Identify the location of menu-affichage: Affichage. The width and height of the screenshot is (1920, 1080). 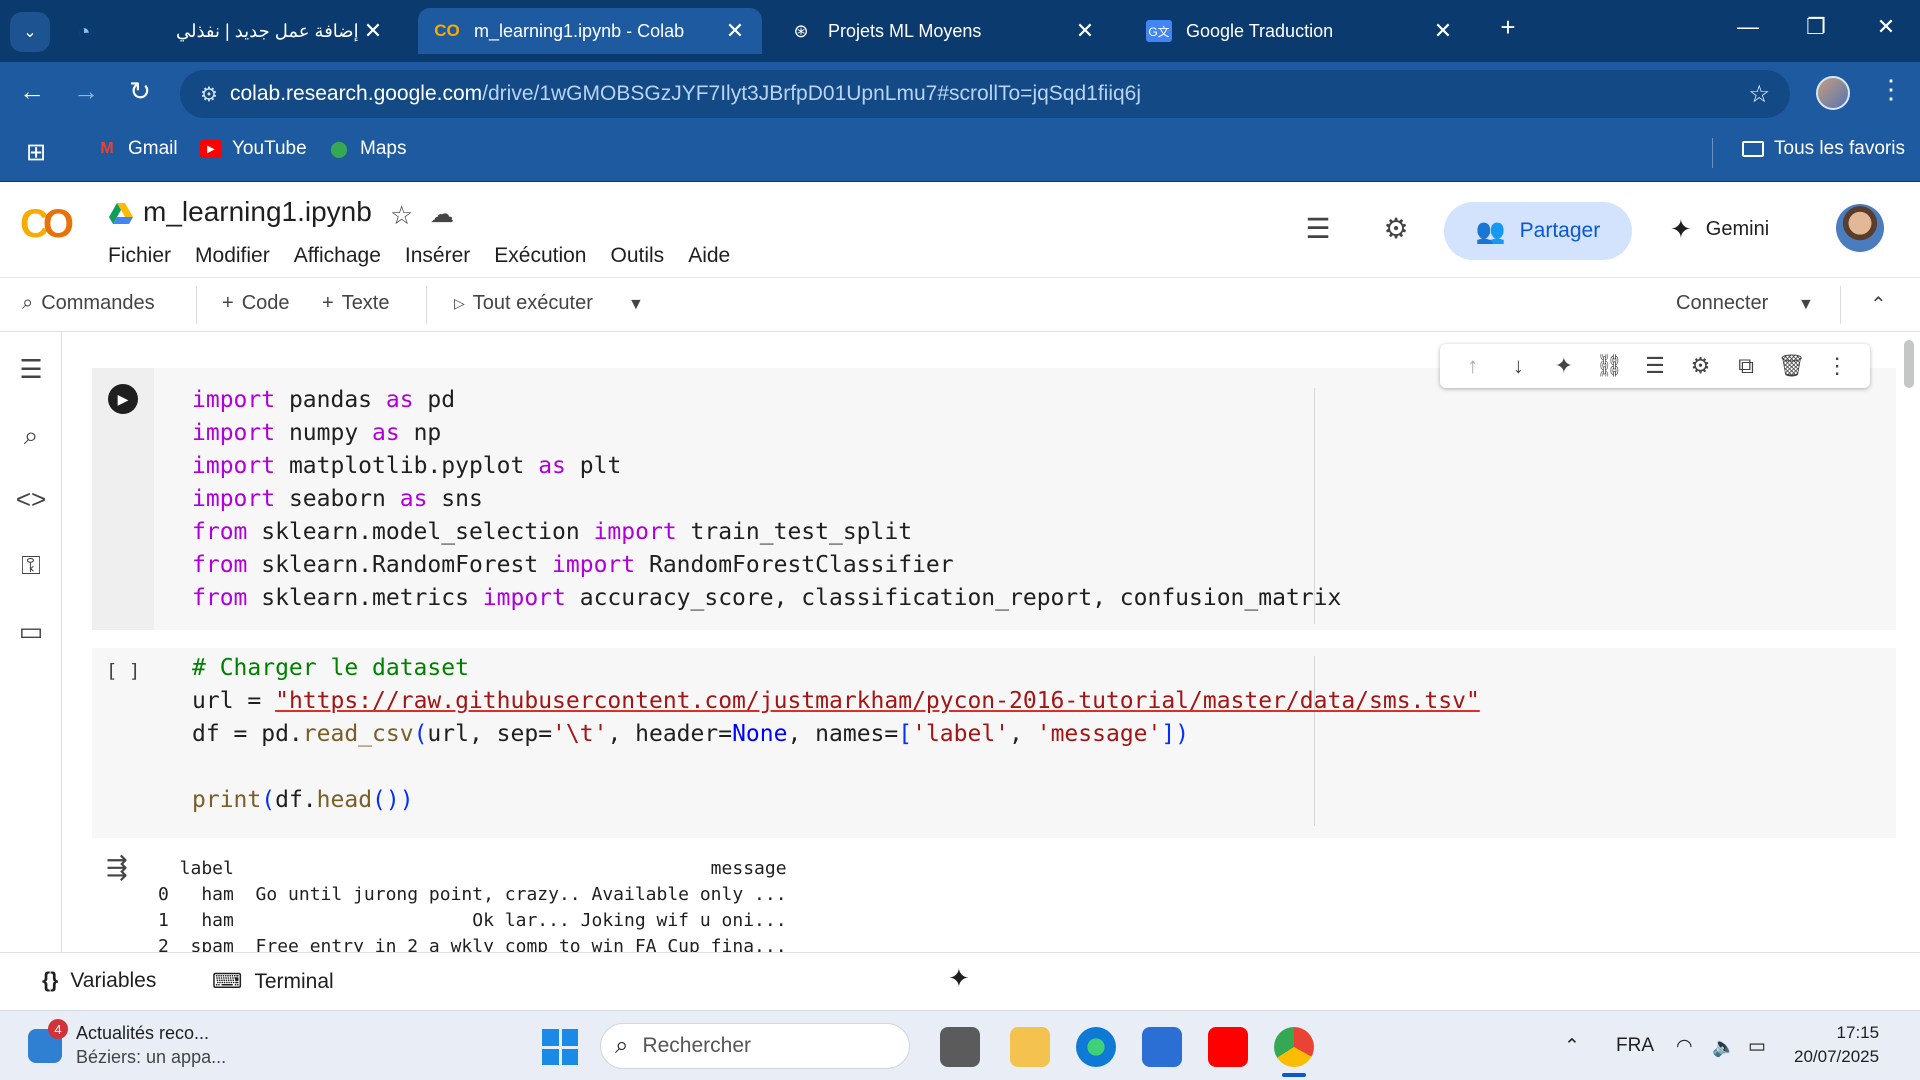
(337, 256).